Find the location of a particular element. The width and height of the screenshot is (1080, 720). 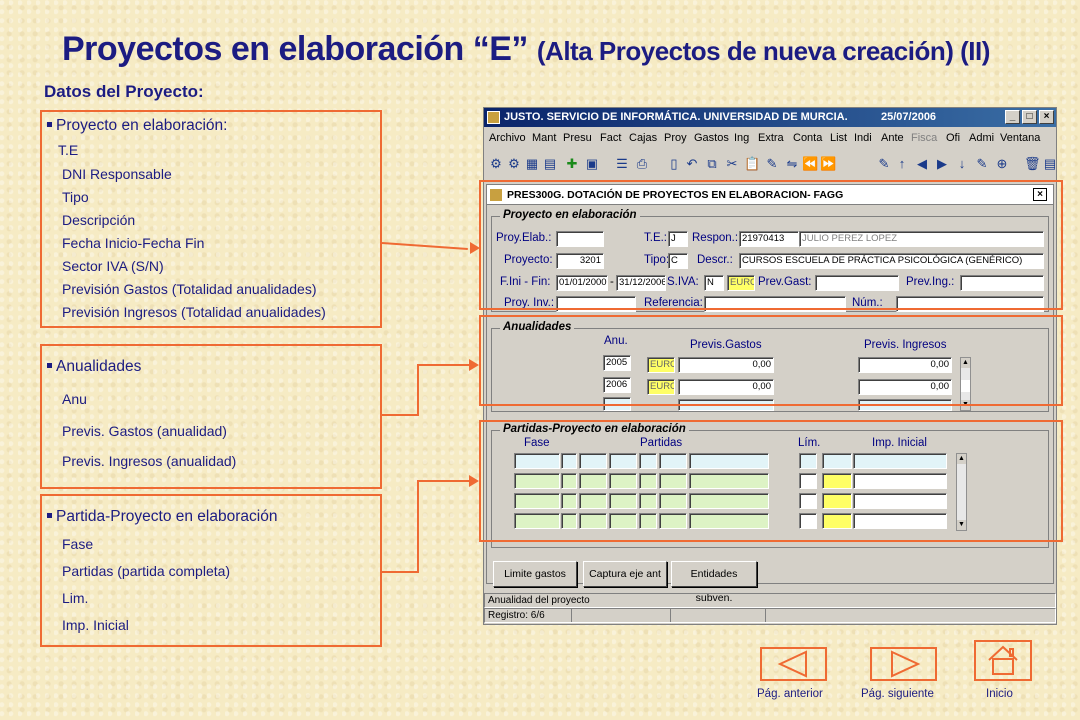

slide-title-main: Proyectos en elaboración “E” is located at coordinates (295, 49).